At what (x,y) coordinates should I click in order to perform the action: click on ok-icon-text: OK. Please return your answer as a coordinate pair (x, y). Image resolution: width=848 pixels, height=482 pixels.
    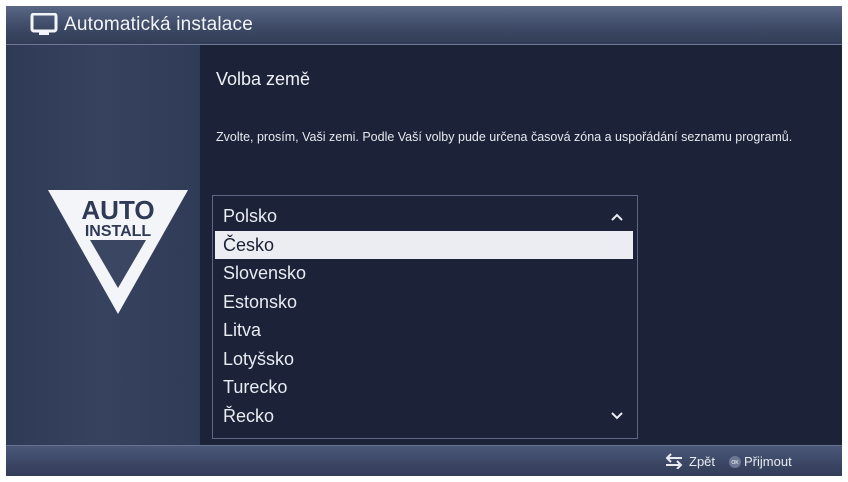
    Looking at the image, I should click on (735, 463).